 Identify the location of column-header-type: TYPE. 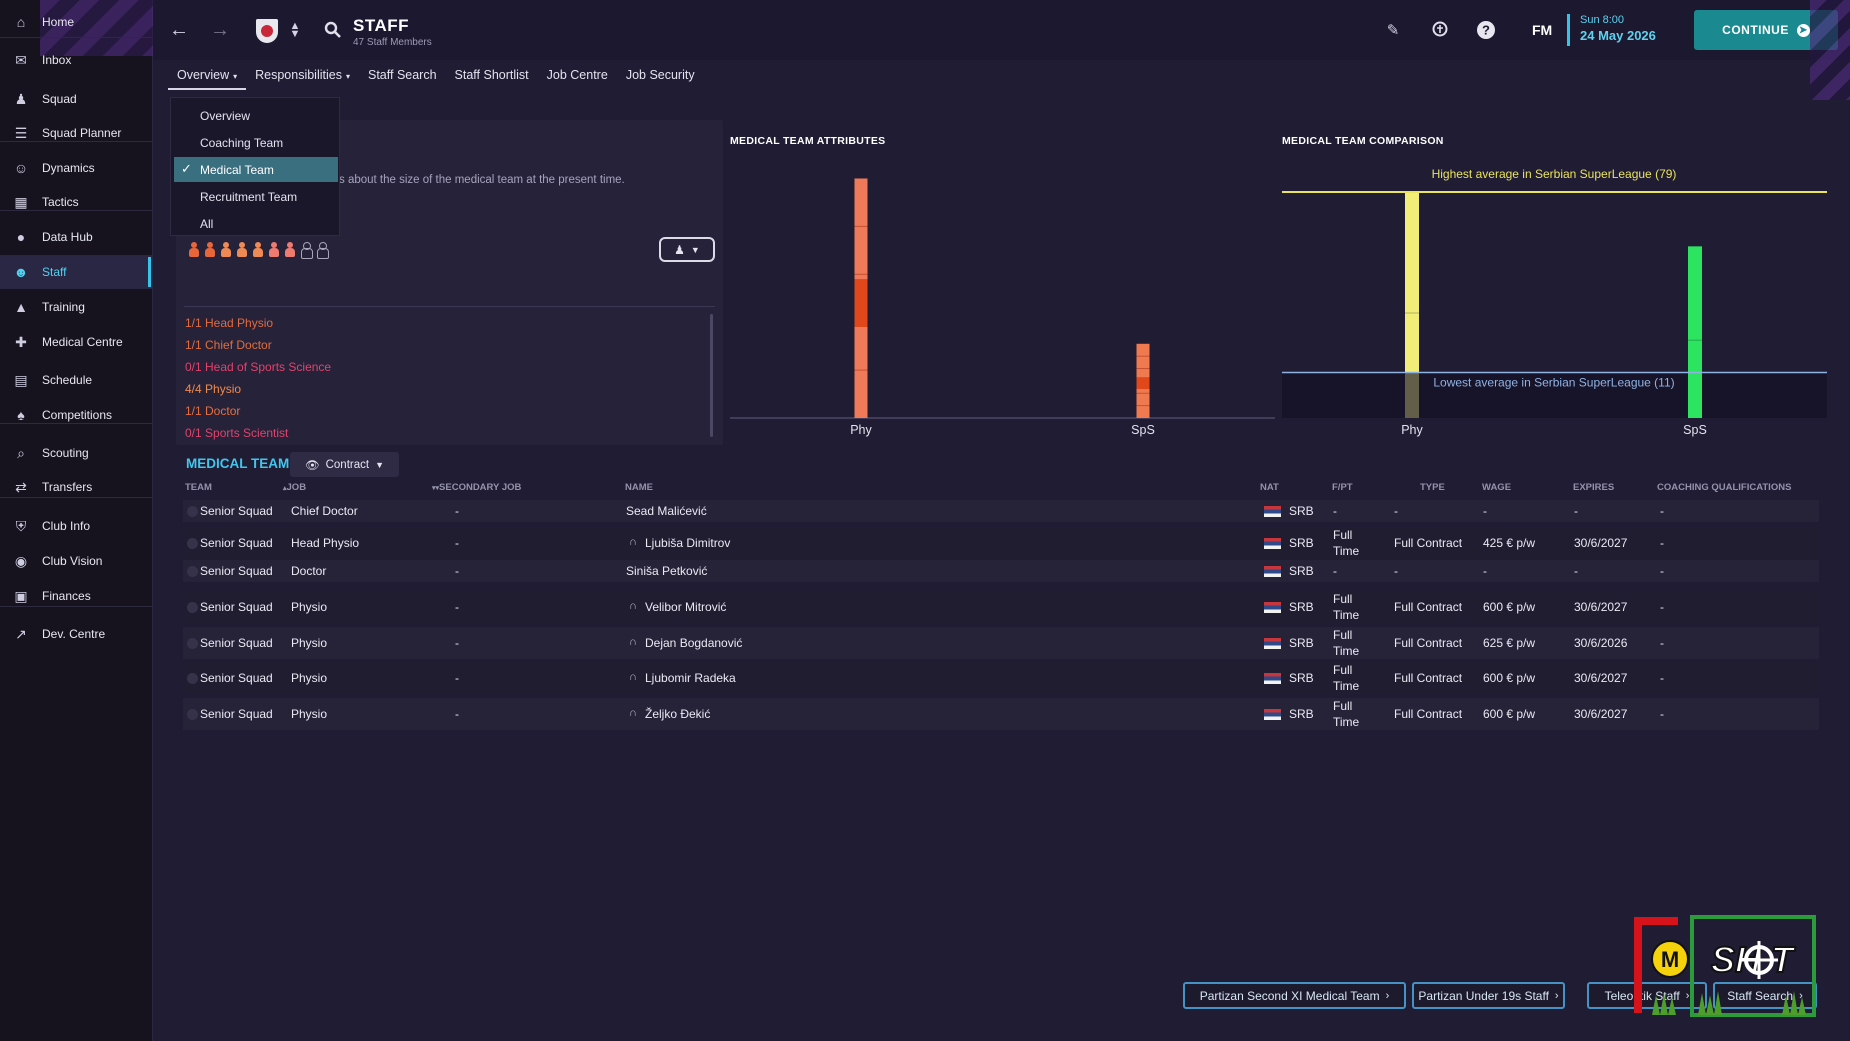
(1432, 487).